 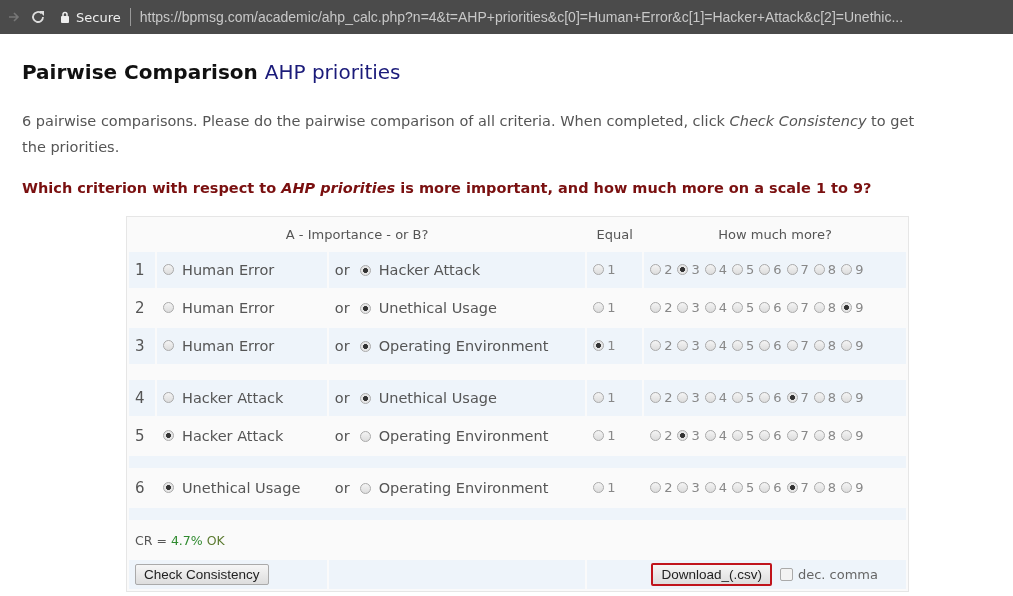 I want to click on checkbox, so click(x=786, y=574).